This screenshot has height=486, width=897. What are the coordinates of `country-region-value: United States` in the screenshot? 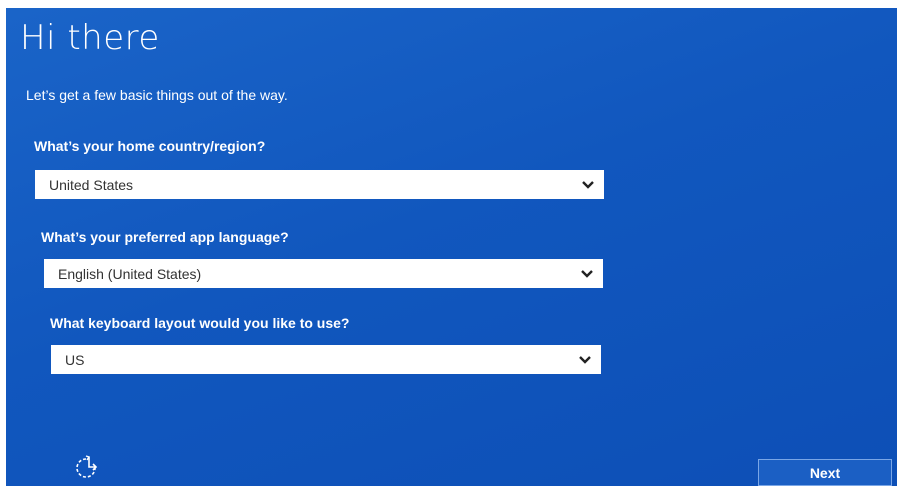 It's located at (91, 184).